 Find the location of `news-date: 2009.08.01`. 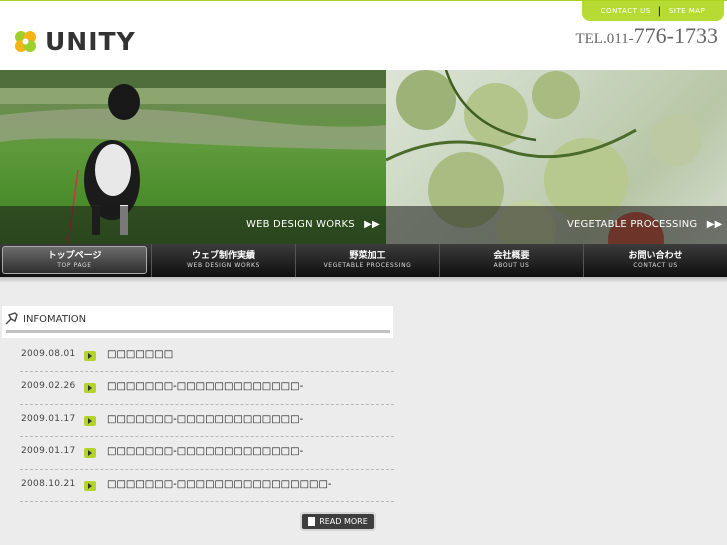

news-date: 2009.08.01 is located at coordinates (48, 354).